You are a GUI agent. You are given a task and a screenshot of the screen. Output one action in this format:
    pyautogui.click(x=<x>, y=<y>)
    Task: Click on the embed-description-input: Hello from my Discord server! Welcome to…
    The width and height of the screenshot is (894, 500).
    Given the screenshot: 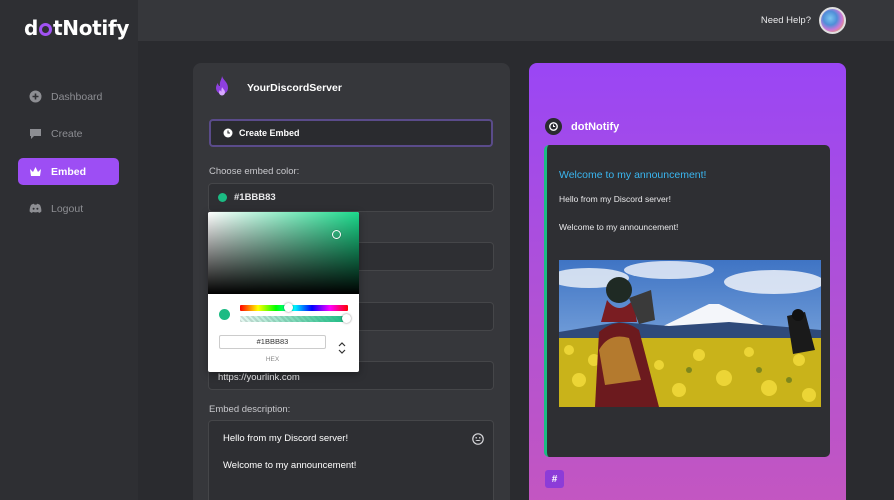 What is the action you would take?
    pyautogui.click(x=351, y=460)
    